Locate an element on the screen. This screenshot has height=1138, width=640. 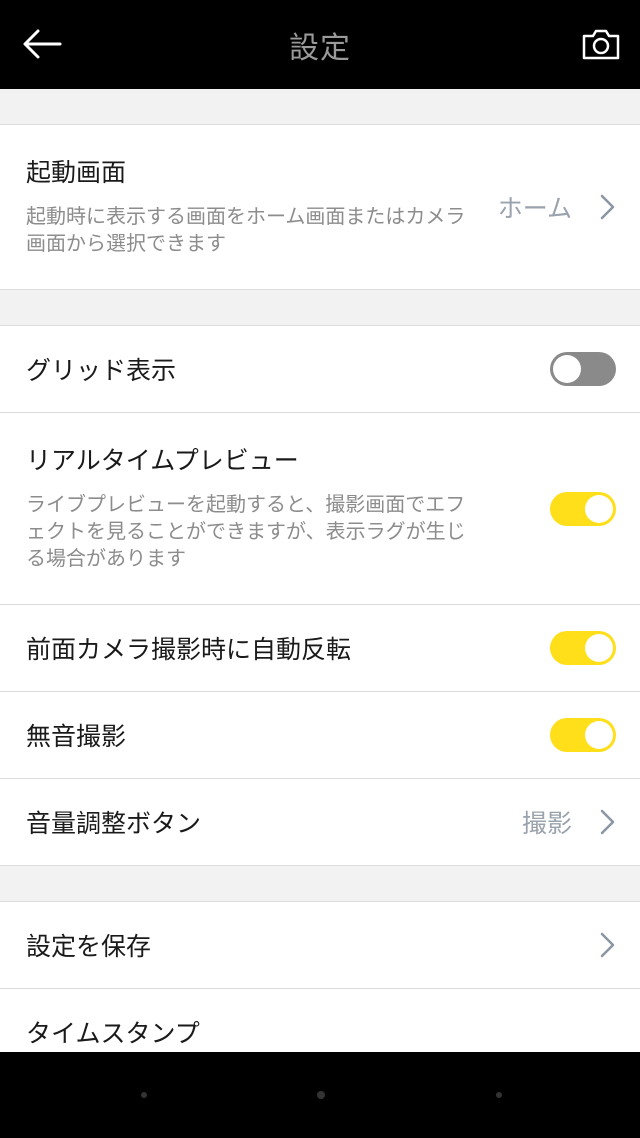
silent-shooting-toggle is located at coordinates (583, 735).